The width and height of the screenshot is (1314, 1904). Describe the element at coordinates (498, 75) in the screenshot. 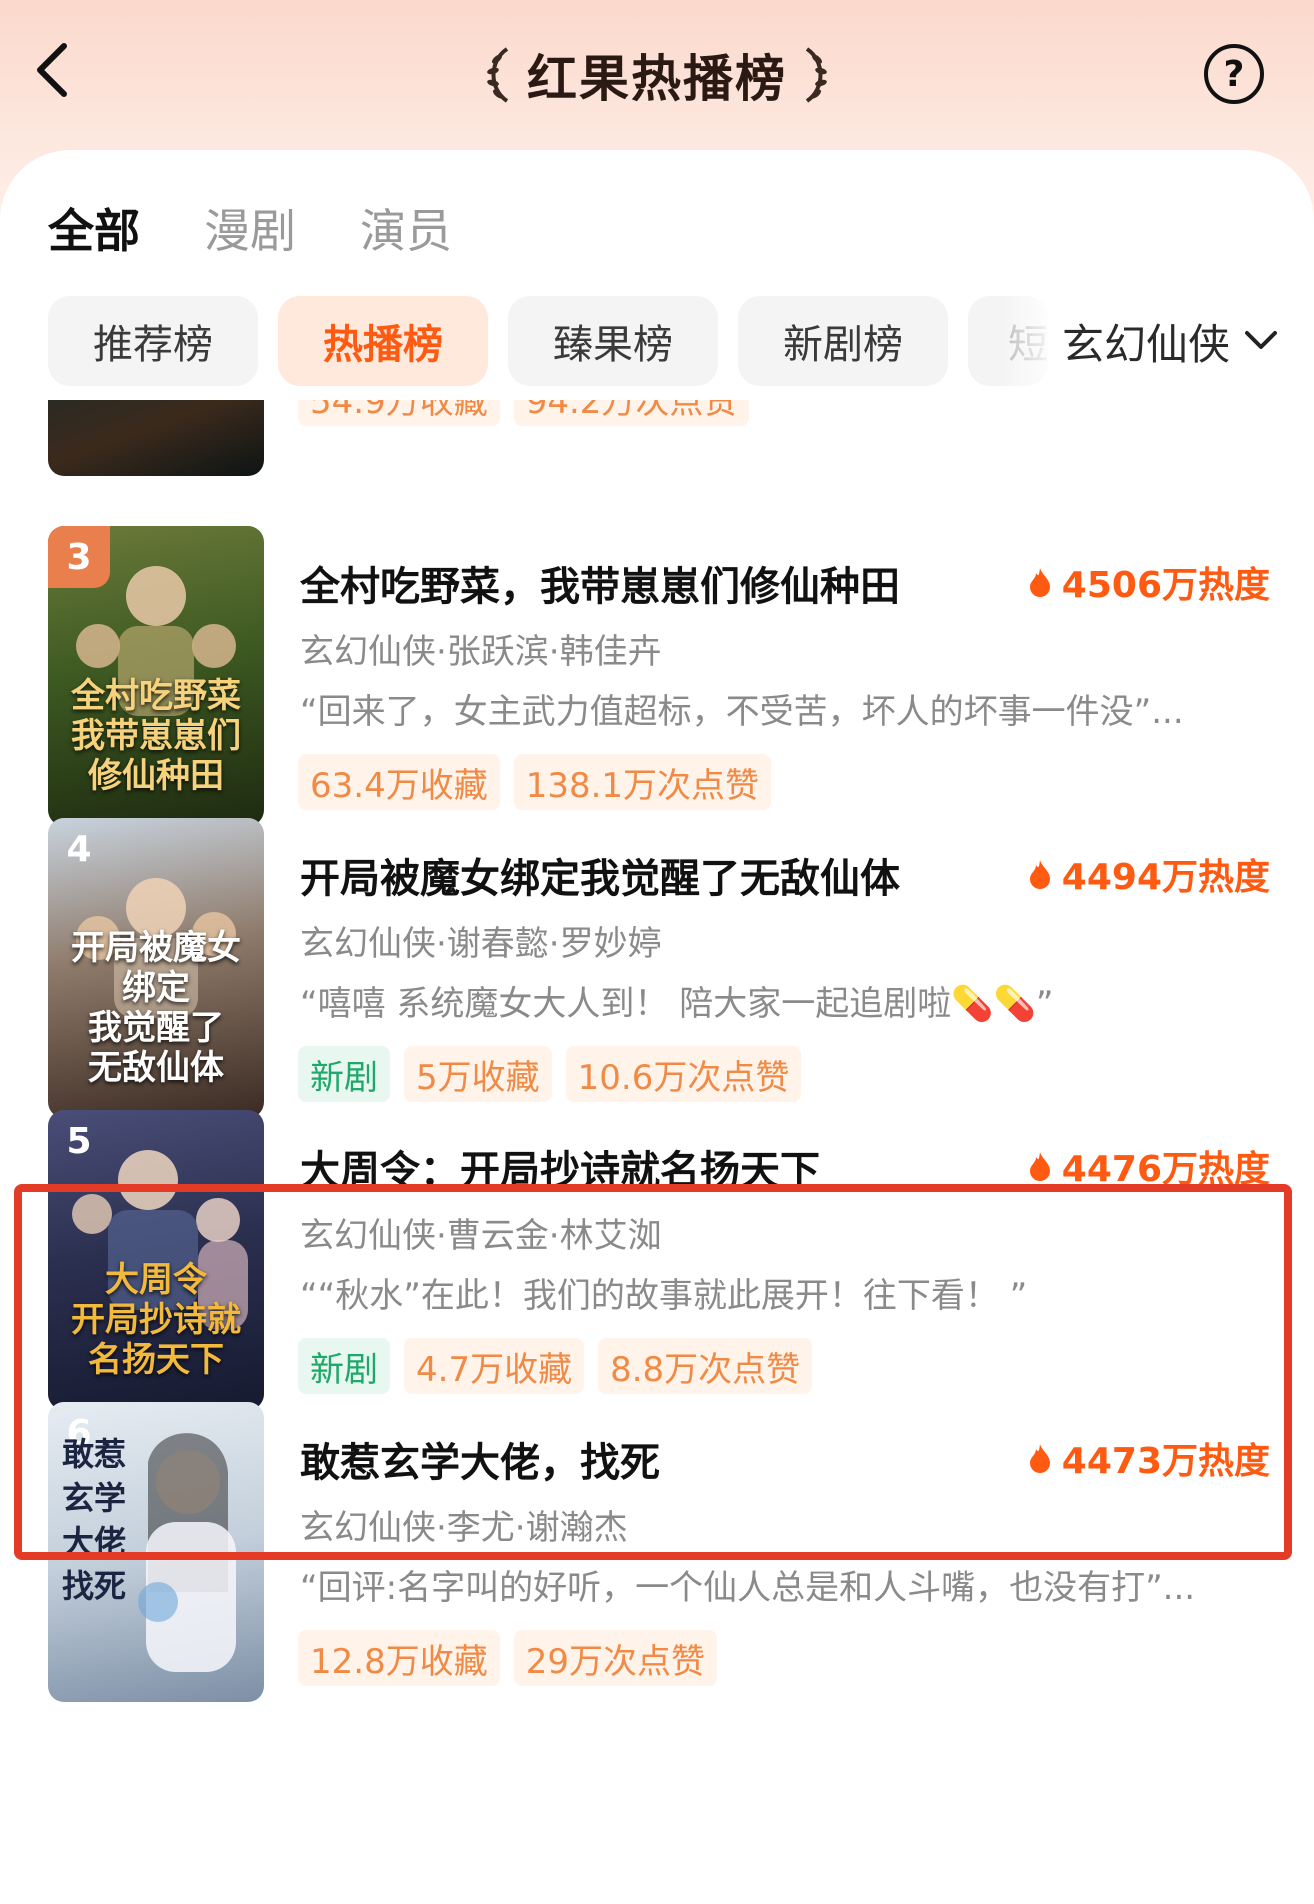

I see `laurel-left-icon` at that location.